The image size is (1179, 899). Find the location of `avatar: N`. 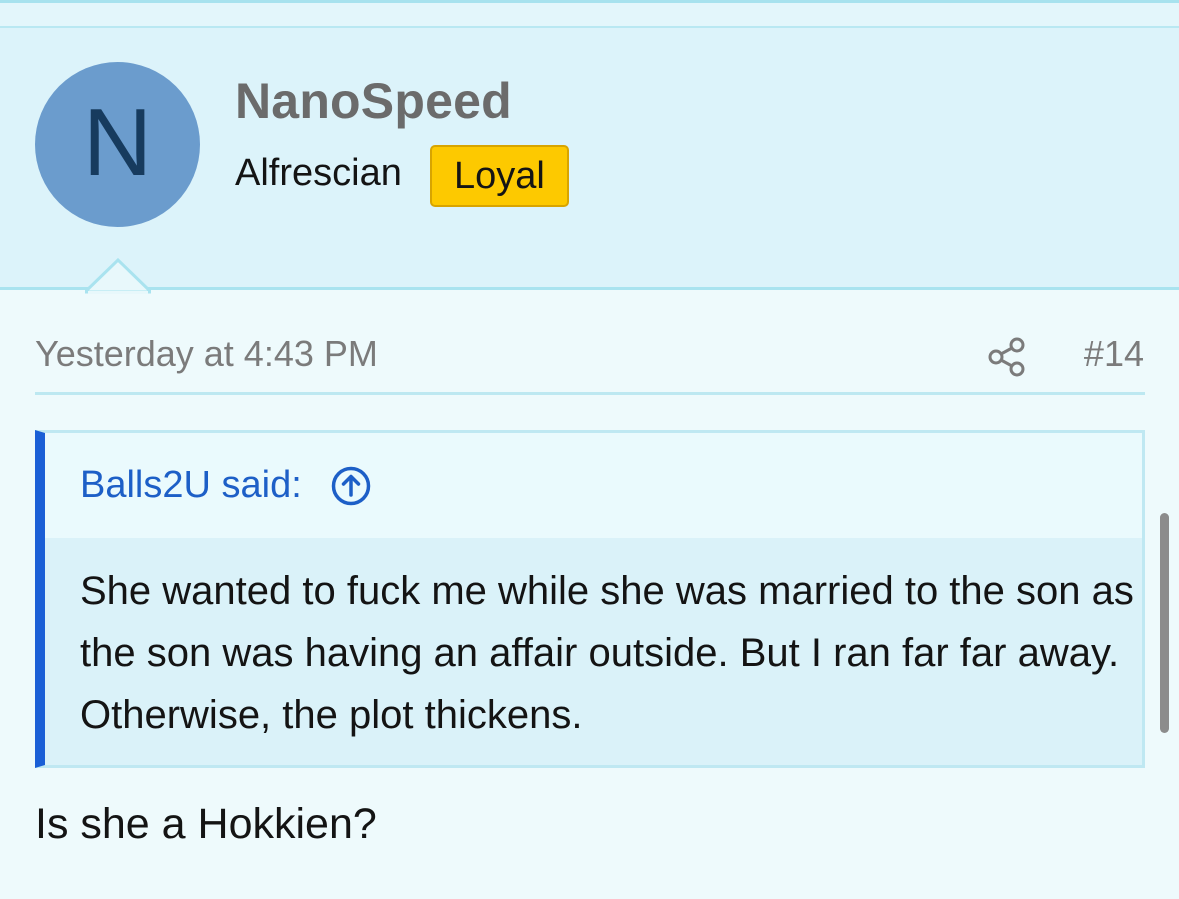

avatar: N is located at coordinates (117, 144).